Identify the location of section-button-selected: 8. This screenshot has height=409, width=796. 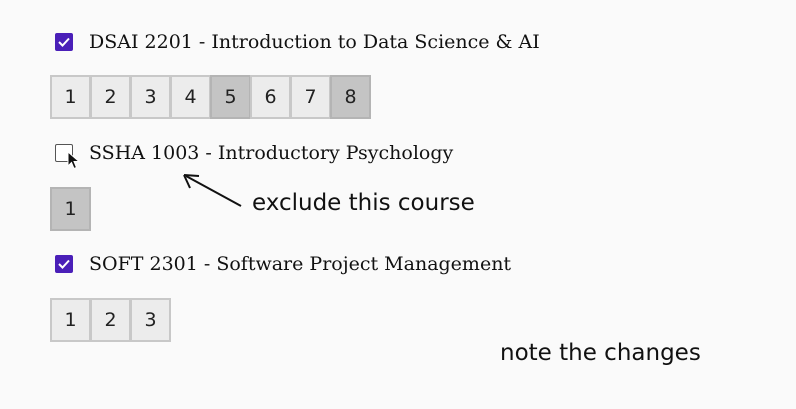
(350, 97).